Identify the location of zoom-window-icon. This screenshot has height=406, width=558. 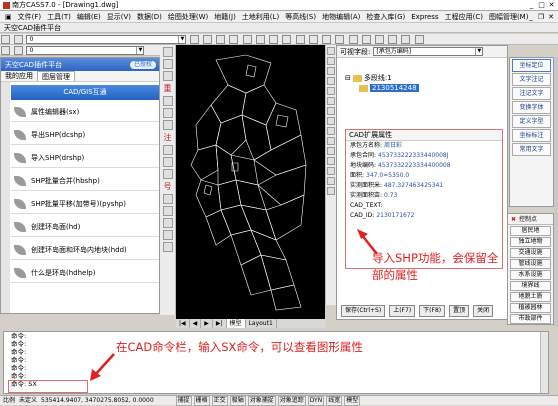
(353, 39).